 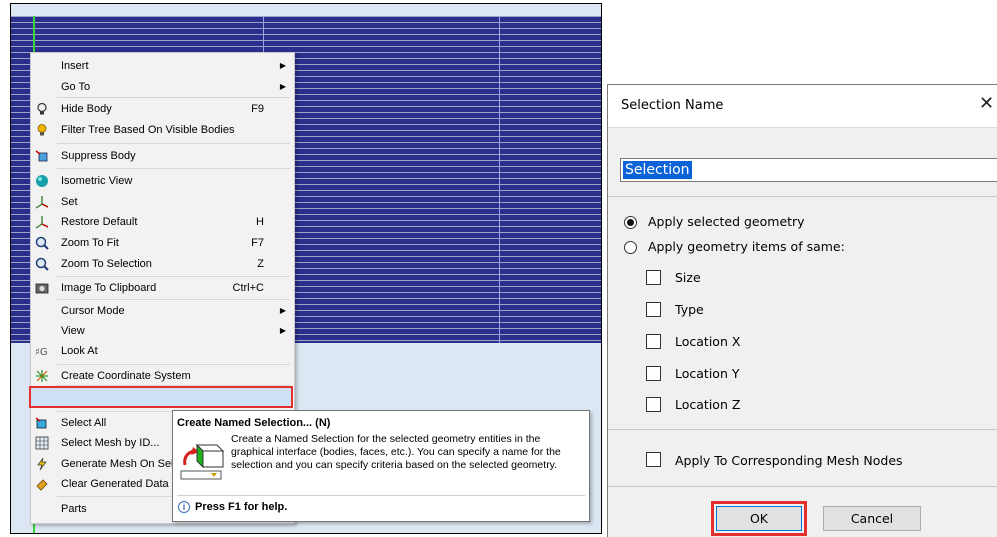 What do you see at coordinates (202, 461) in the screenshot?
I see `named-selection-icon` at bounding box center [202, 461].